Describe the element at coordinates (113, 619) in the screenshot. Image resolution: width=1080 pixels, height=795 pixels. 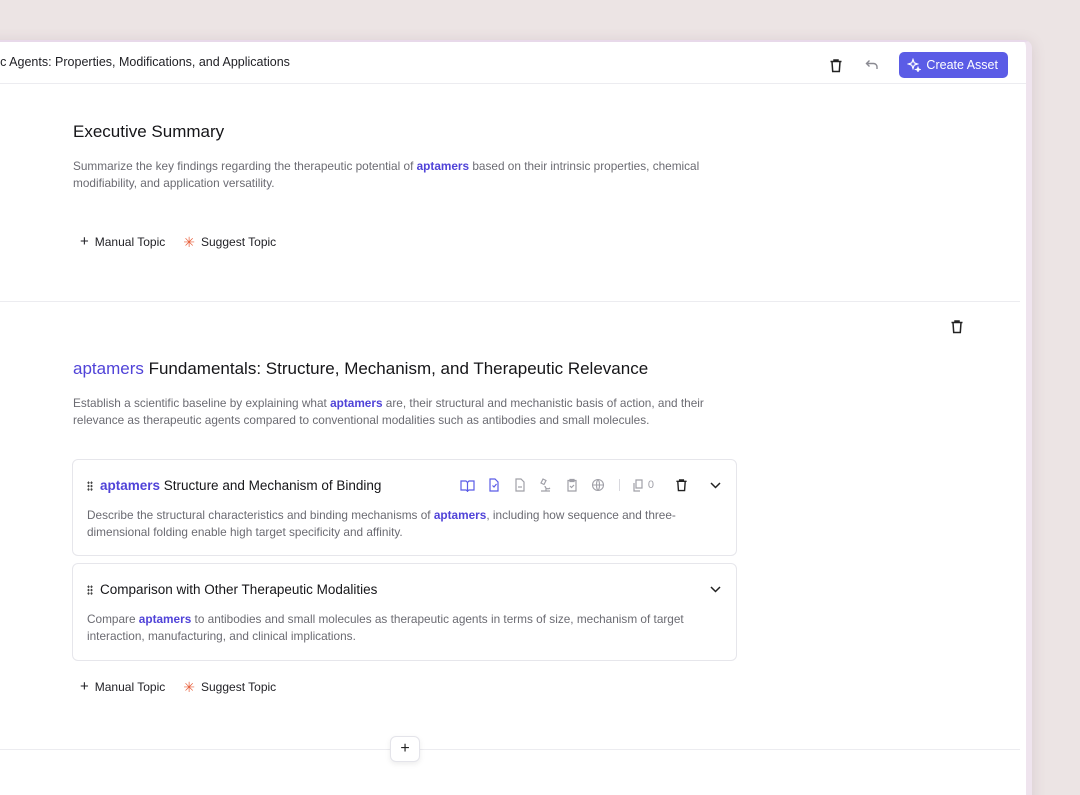
I see `desc-text: Compare` at that location.